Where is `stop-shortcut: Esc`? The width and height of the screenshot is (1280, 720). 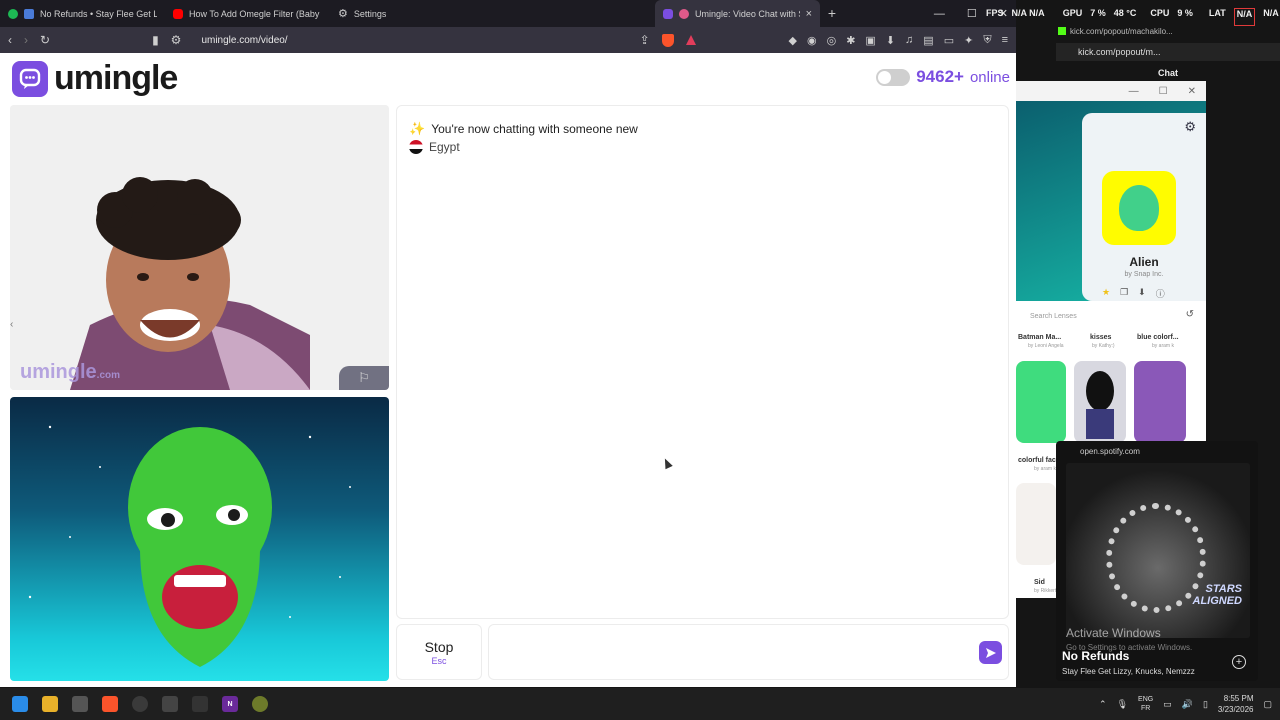 stop-shortcut: Esc is located at coordinates (439, 661).